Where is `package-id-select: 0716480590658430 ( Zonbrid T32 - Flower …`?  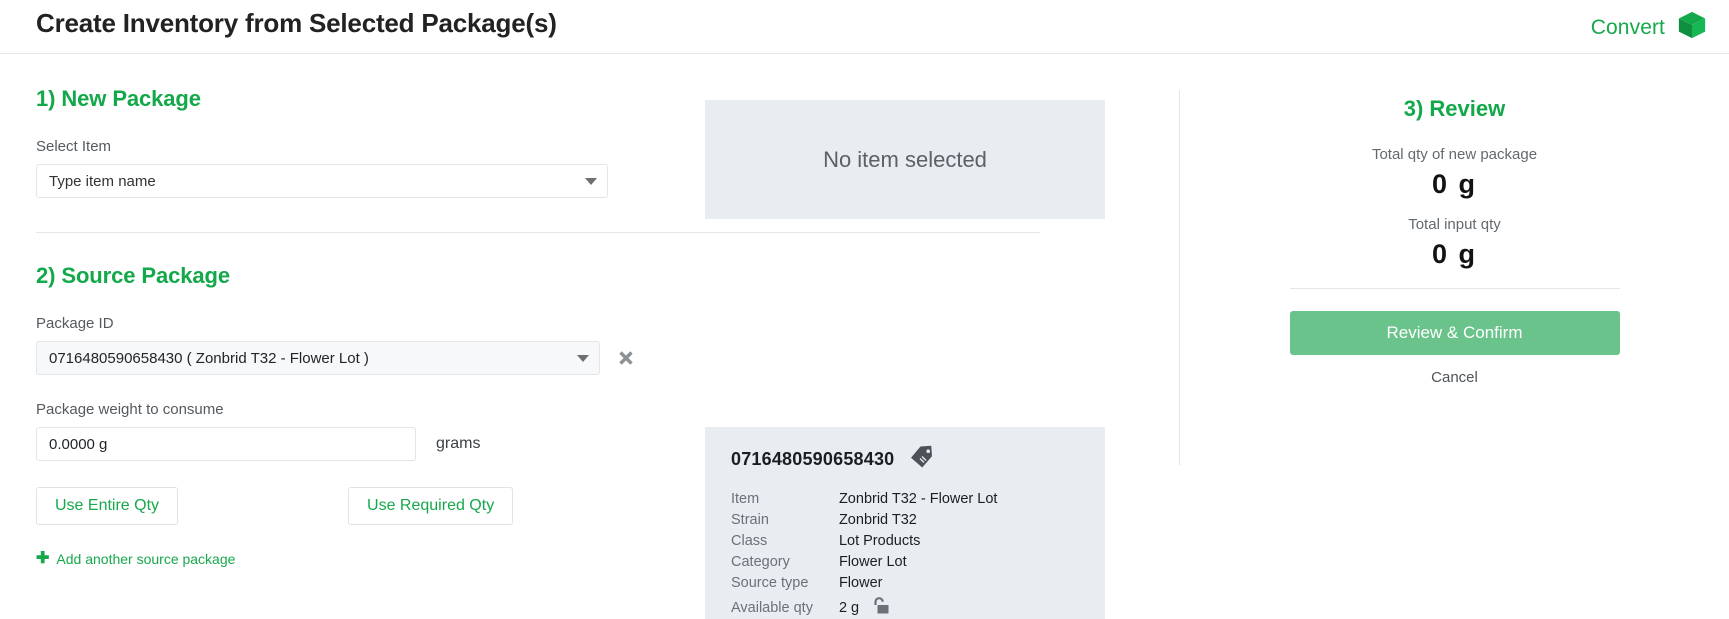 package-id-select: 0716480590658430 ( Zonbrid T32 - Flower … is located at coordinates (318, 358).